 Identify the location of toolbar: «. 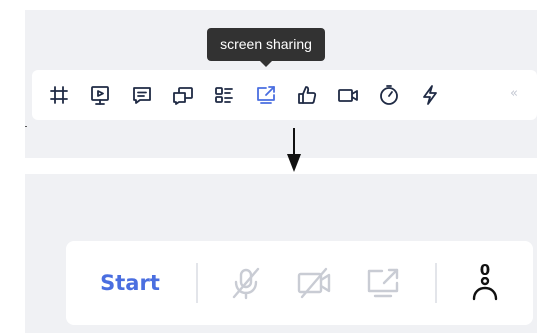
(284, 95).